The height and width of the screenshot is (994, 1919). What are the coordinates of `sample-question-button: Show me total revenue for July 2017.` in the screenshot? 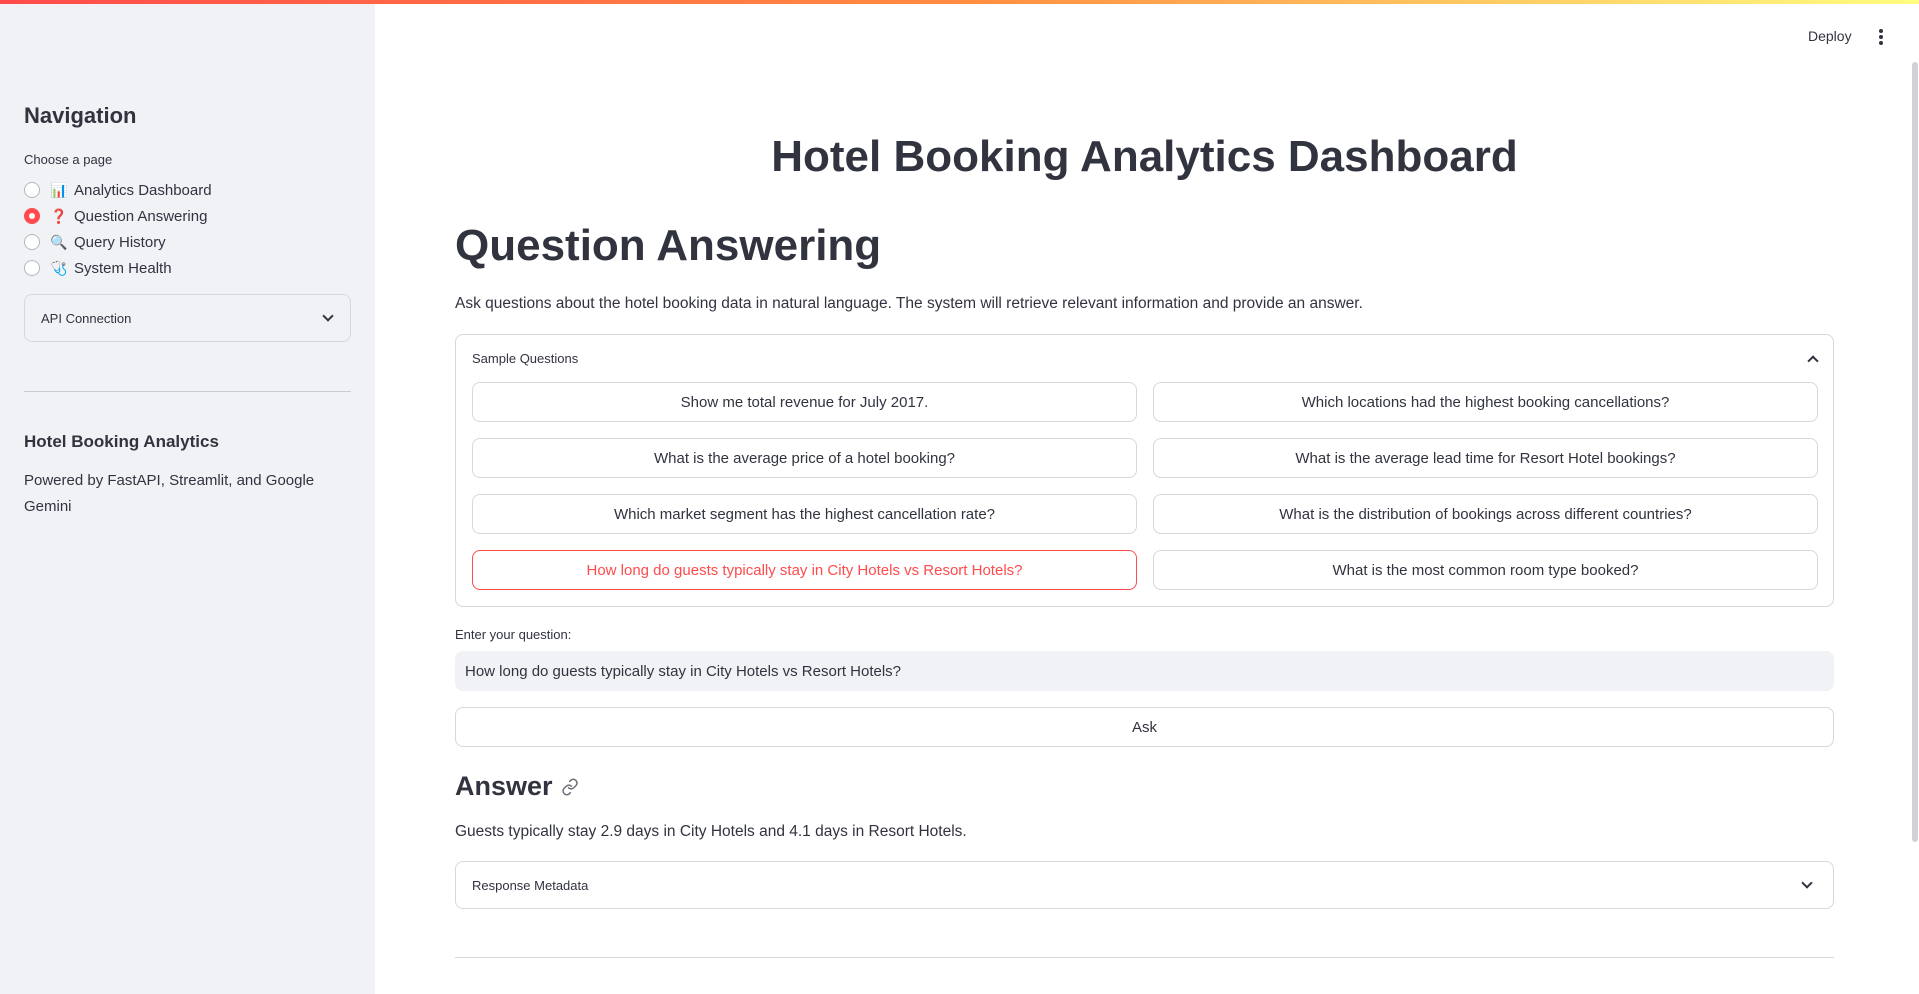 It's located at (804, 402).